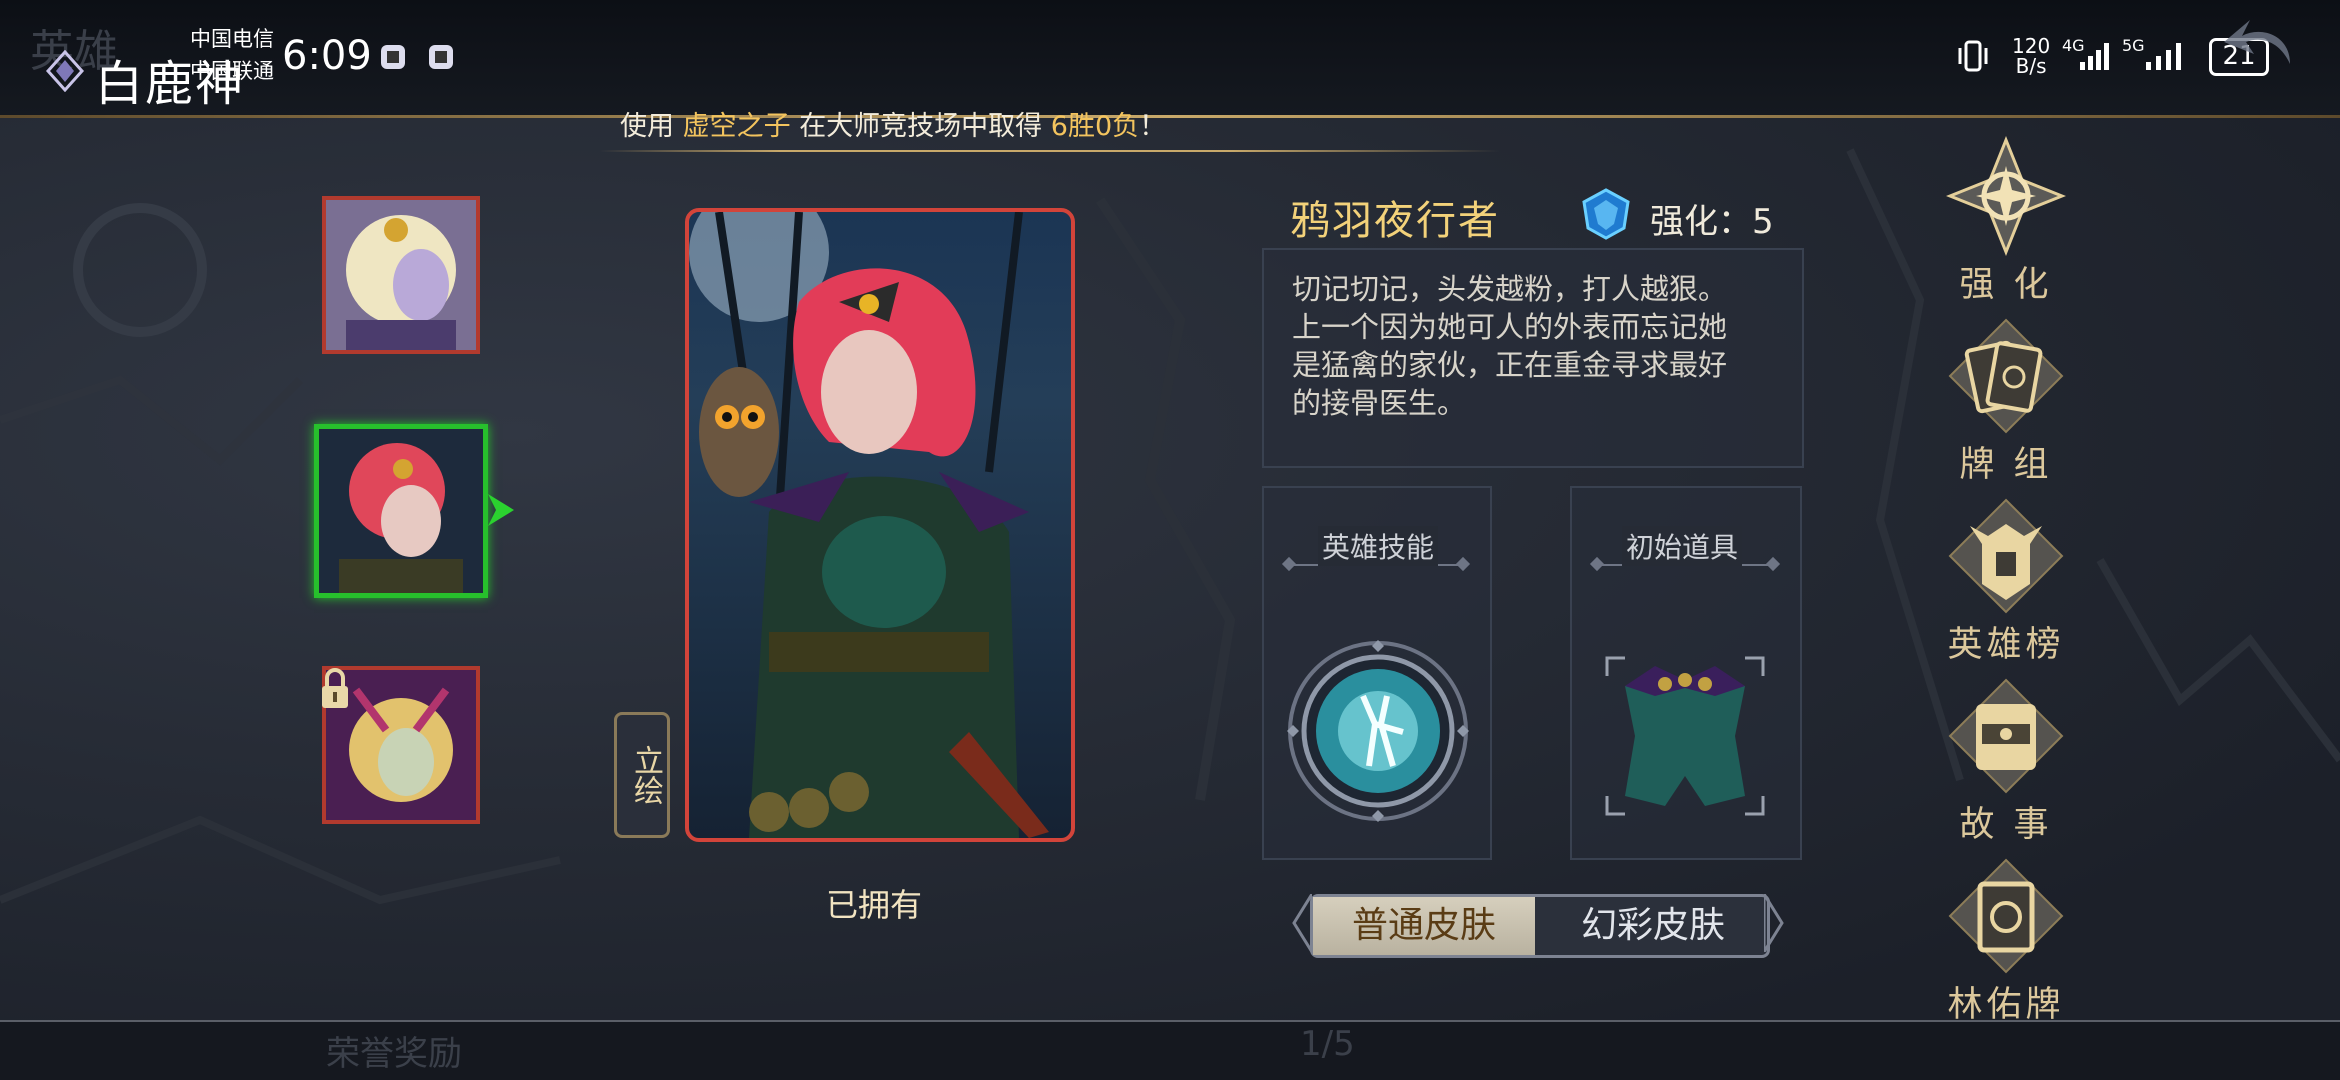 The height and width of the screenshot is (1080, 2340). Describe the element at coordinates (232, 71) in the screenshot. I see `carrier-2: 中国联通` at that location.